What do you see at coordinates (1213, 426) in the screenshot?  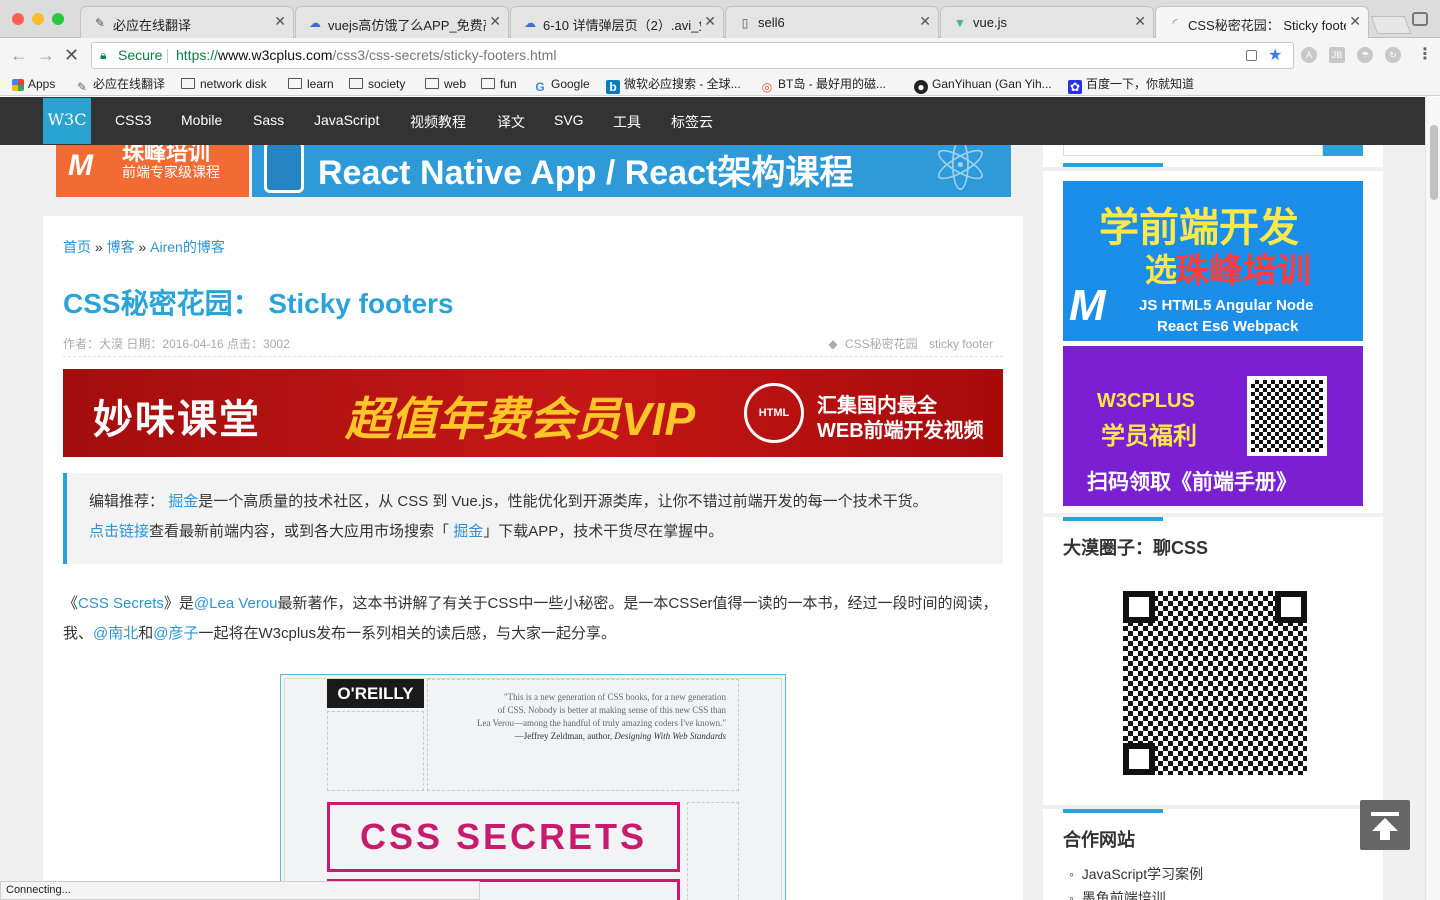 I see `w3cplus-ad: W3CPLUS 学员福利 扫码领取《前端手册》` at bounding box center [1213, 426].